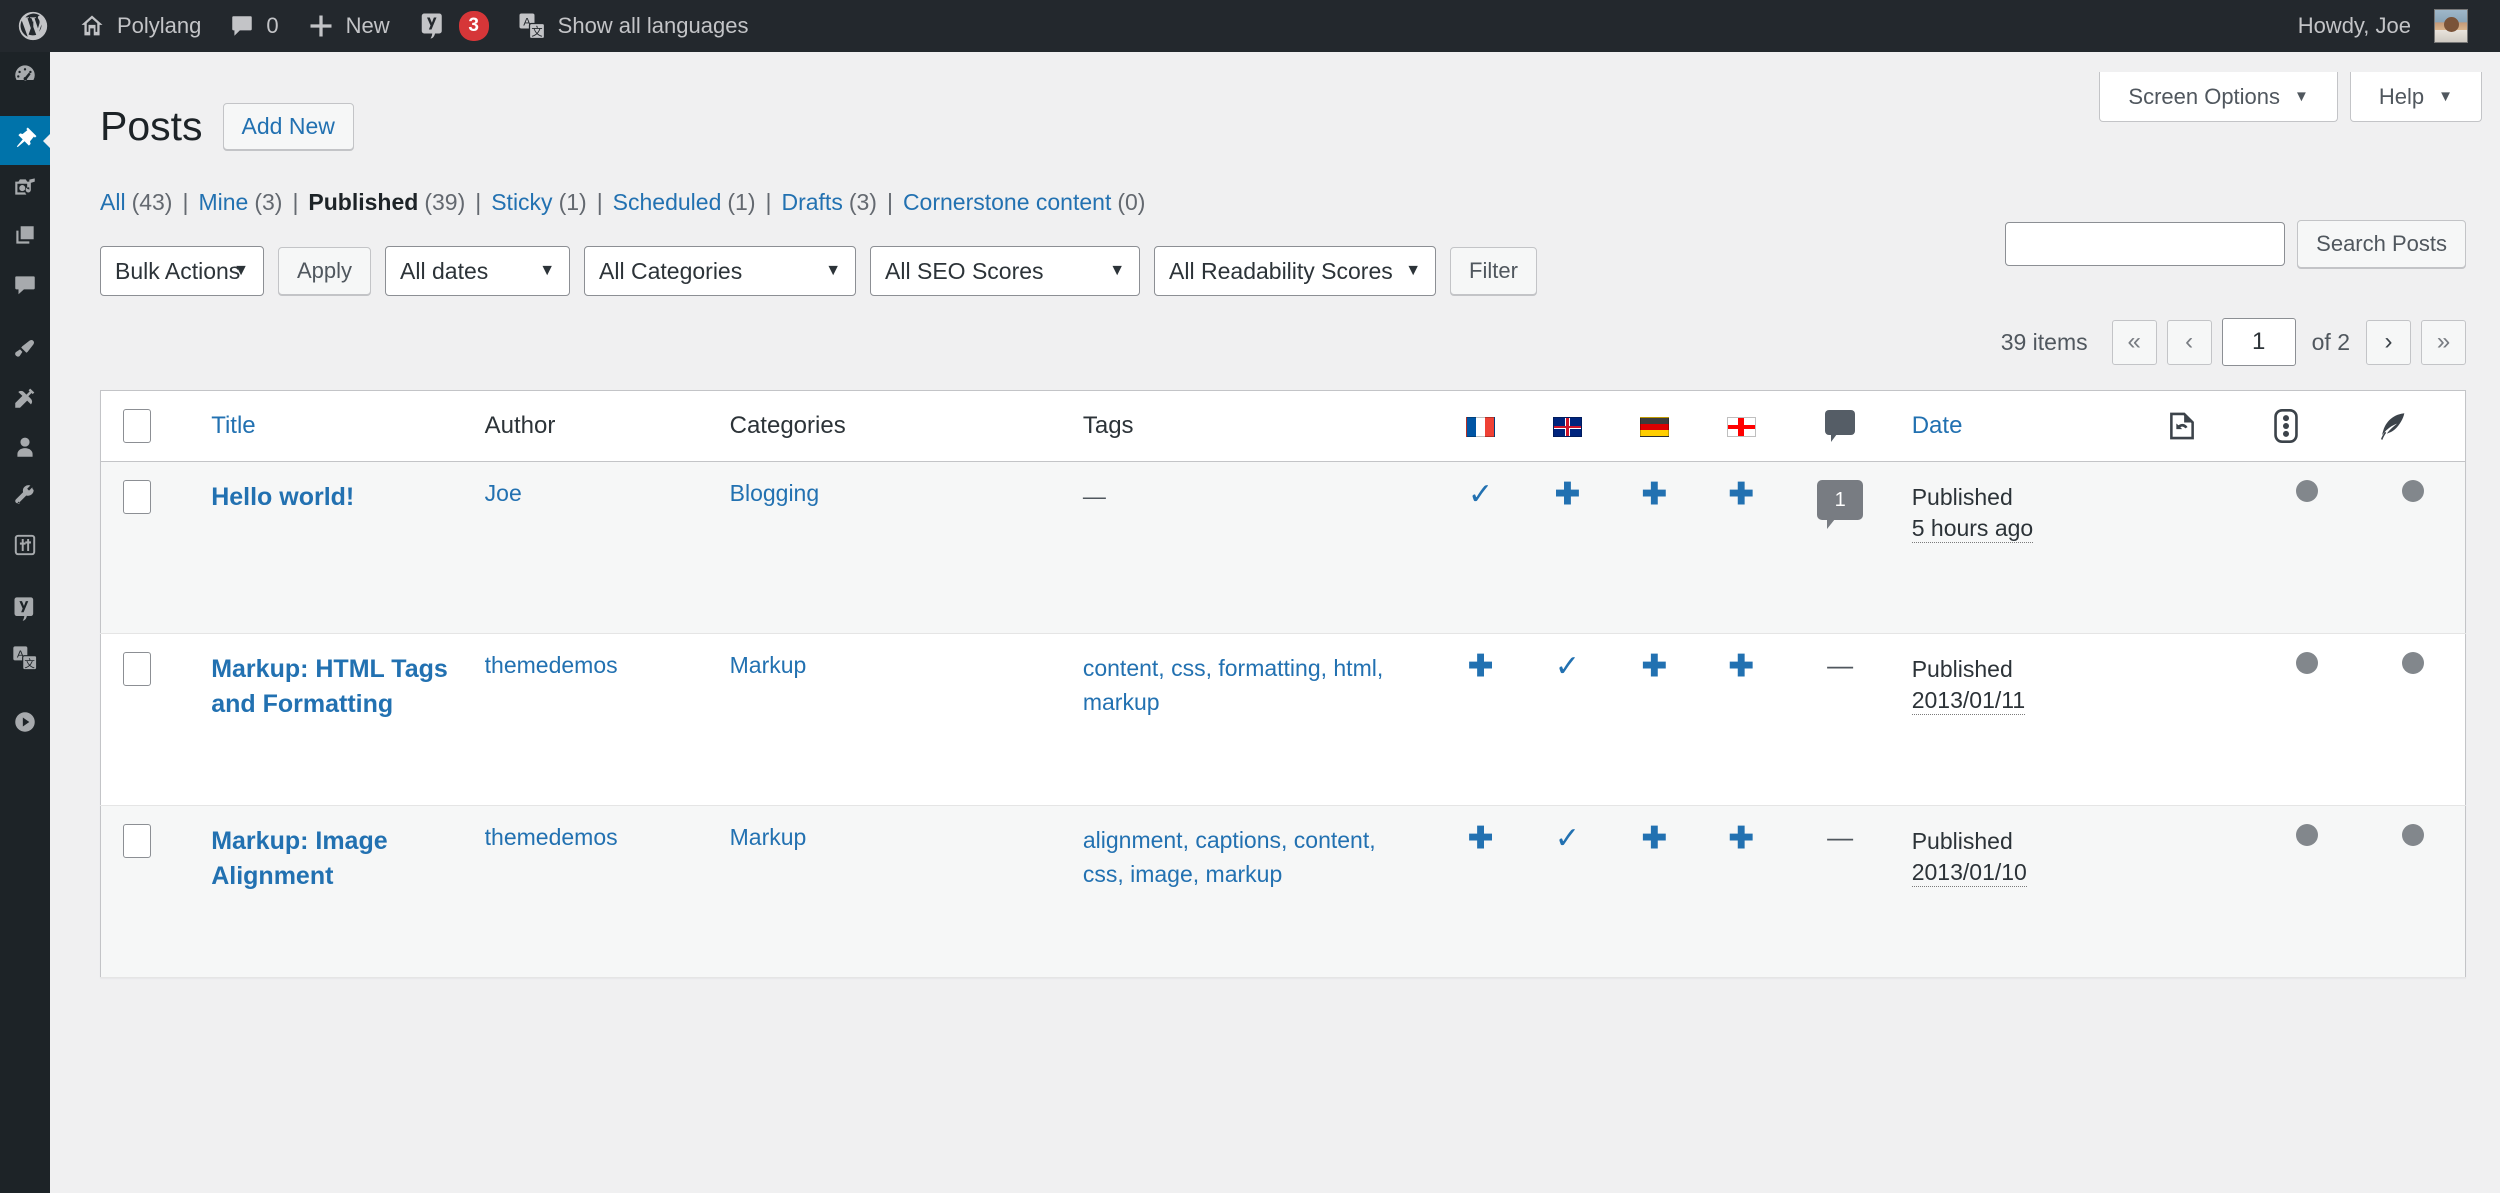 This screenshot has height=1193, width=2500. I want to click on post-author-link: Joe, so click(503, 493).